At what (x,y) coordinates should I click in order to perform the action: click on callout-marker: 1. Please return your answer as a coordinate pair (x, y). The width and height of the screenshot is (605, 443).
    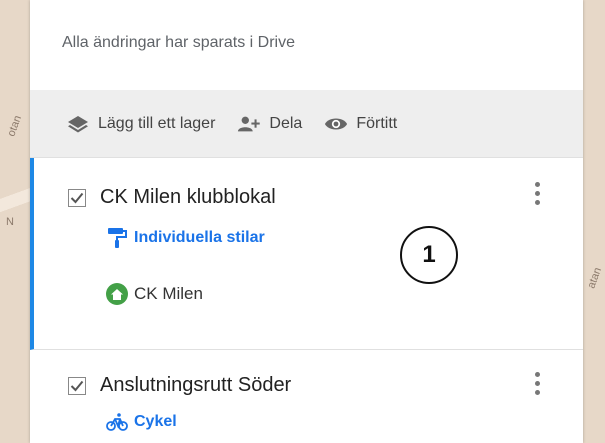
    Looking at the image, I should click on (429, 255).